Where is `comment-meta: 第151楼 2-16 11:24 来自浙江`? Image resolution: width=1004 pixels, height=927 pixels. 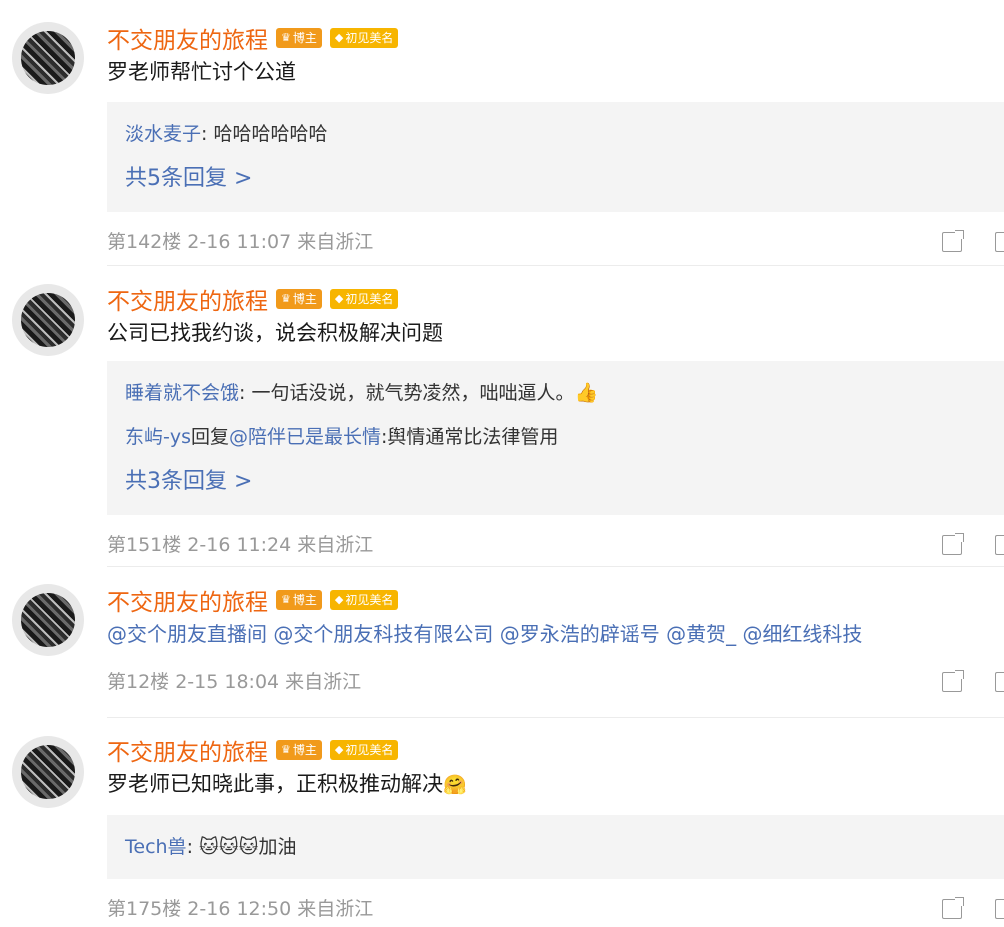 comment-meta: 第151楼 2-16 11:24 来自浙江 is located at coordinates (240, 545).